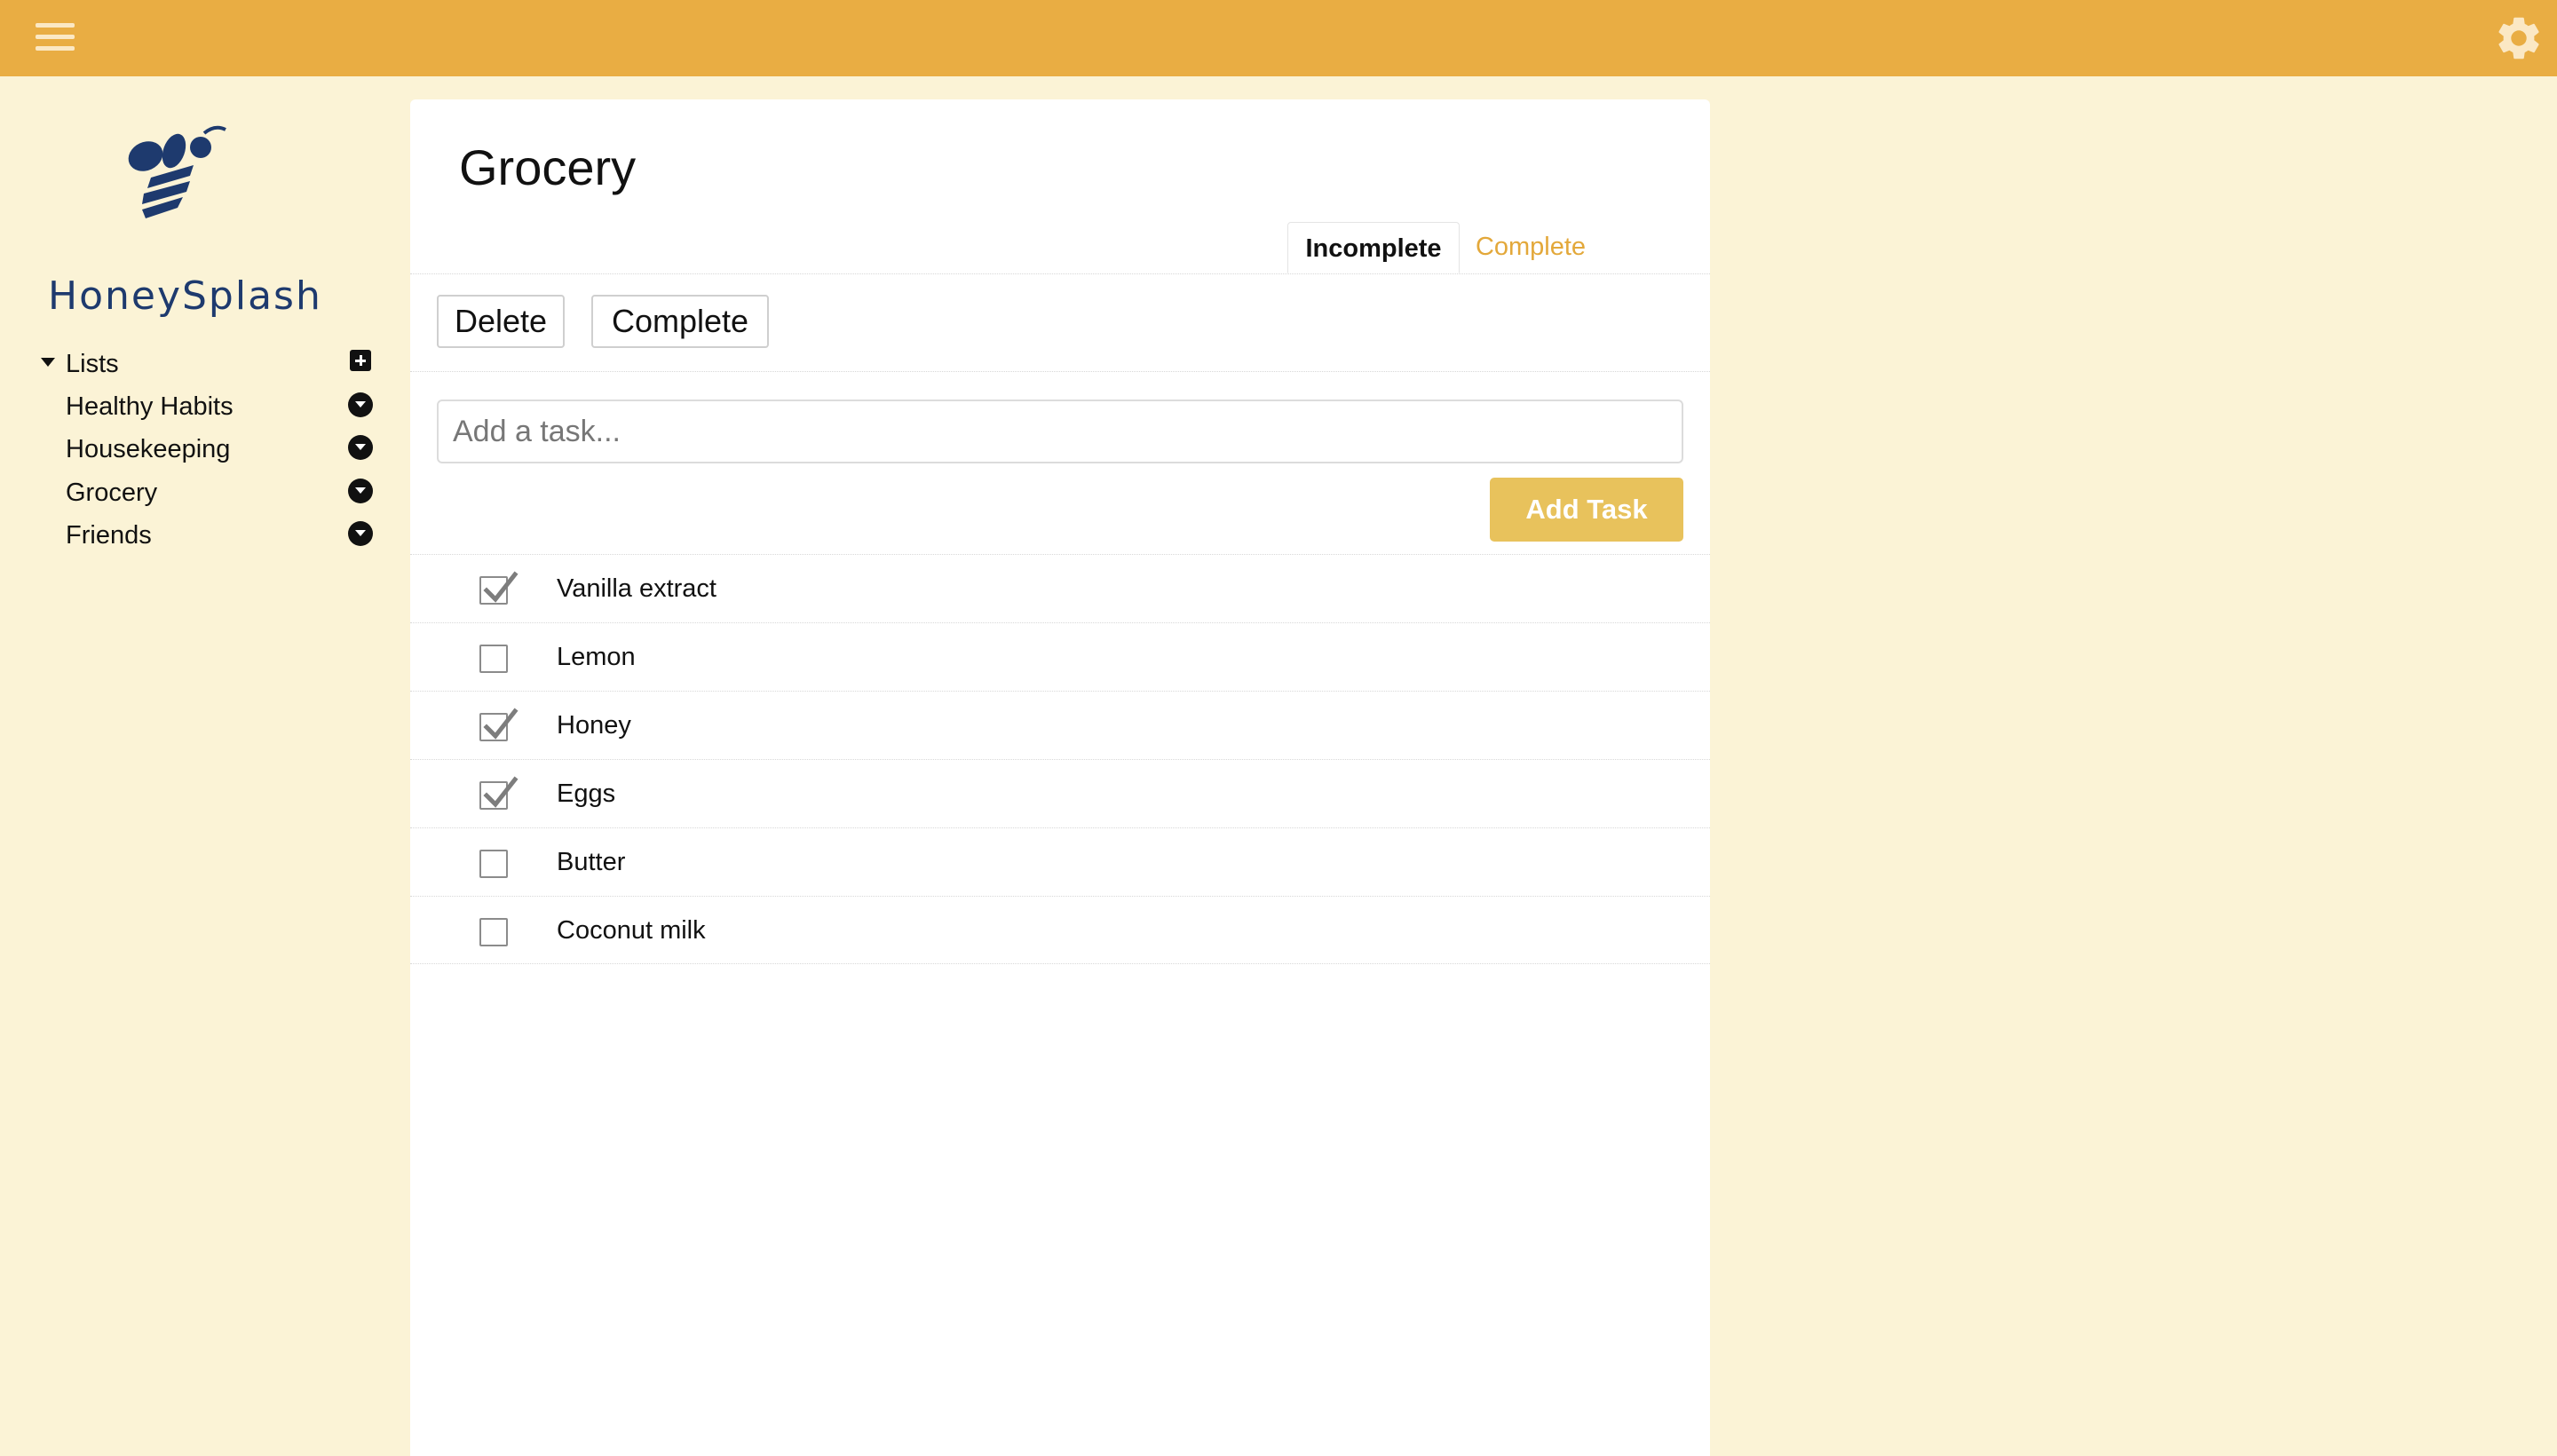 The width and height of the screenshot is (2557, 1456). What do you see at coordinates (1060, 371) in the screenshot?
I see `actions-divider` at bounding box center [1060, 371].